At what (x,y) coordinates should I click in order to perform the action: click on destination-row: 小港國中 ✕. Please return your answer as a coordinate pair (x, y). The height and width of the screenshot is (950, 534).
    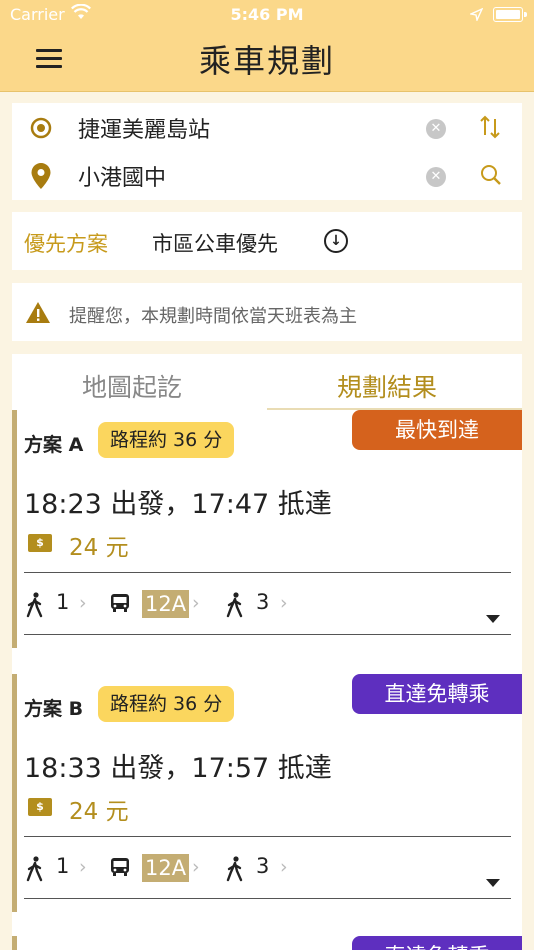
    Looking at the image, I should click on (267, 175).